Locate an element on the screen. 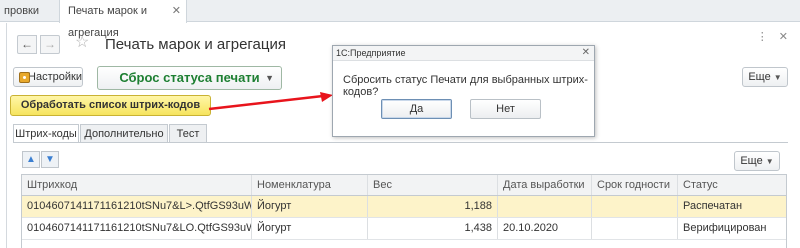  barcode-cell: 0104607141171161210tSNu7&L>.QtfGS93uW9K is located at coordinates (137, 206).